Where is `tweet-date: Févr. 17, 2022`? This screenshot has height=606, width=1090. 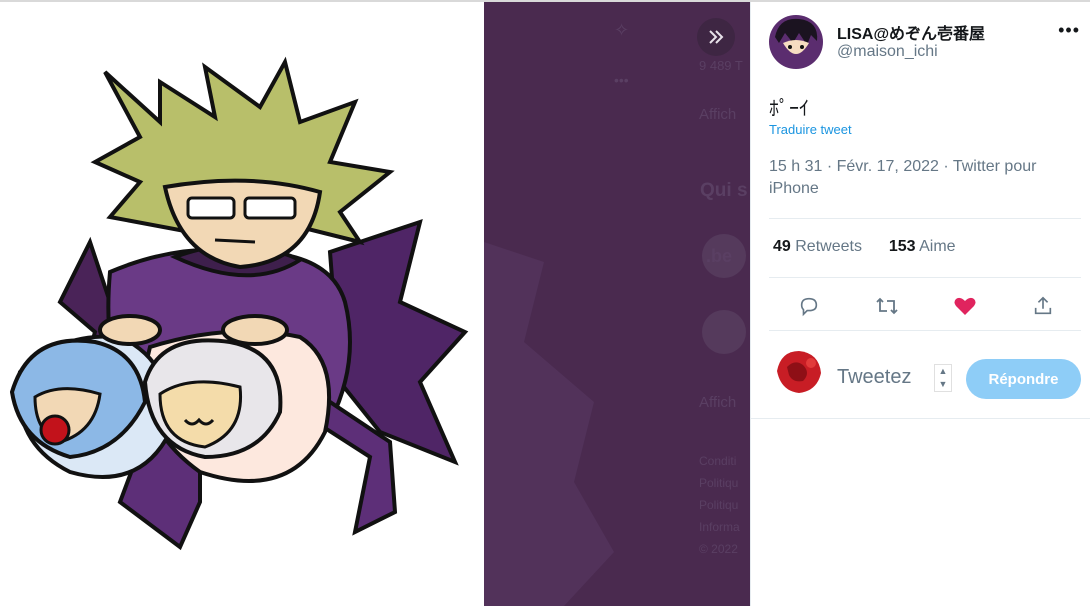 tweet-date: Févr. 17, 2022 is located at coordinates (888, 166).